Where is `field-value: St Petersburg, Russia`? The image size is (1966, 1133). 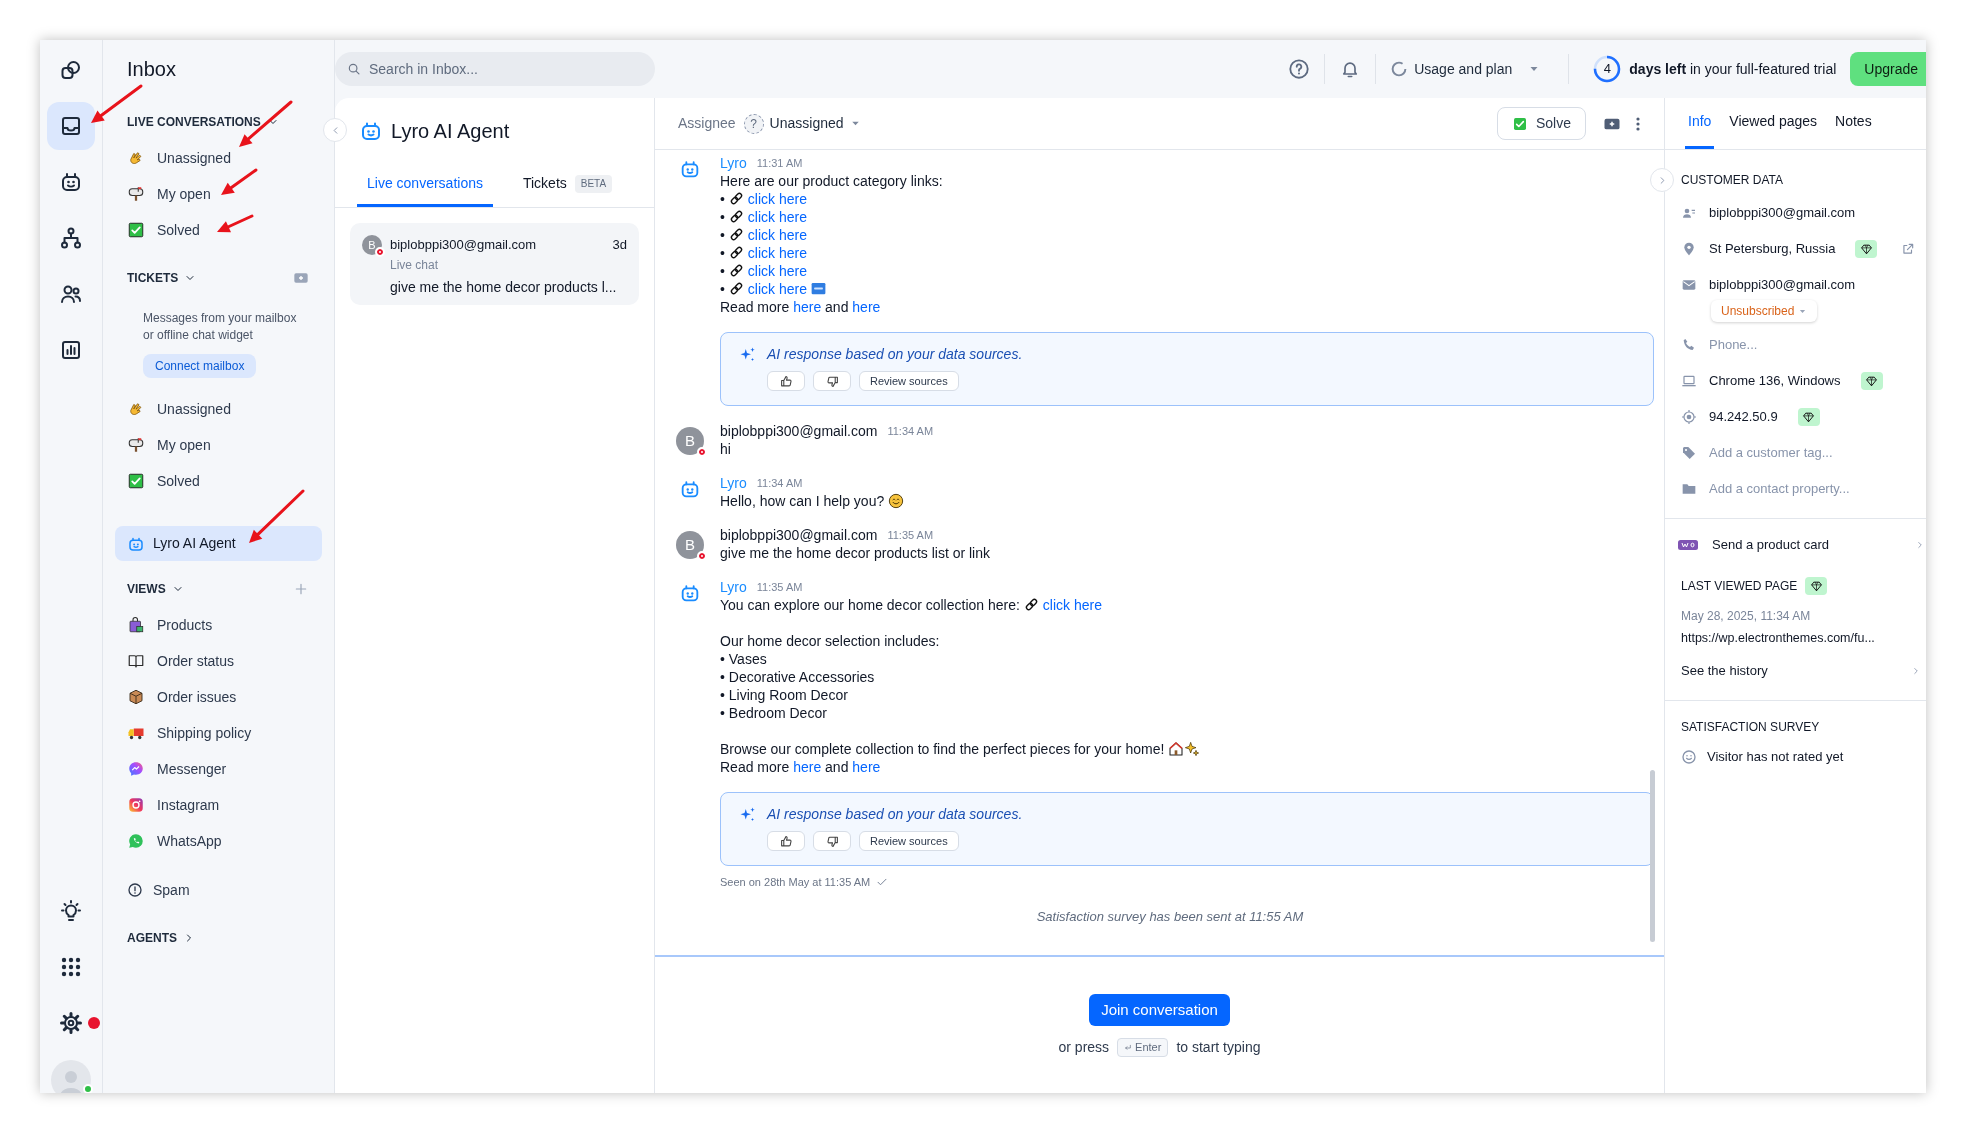
field-value: St Petersburg, Russia is located at coordinates (1772, 249).